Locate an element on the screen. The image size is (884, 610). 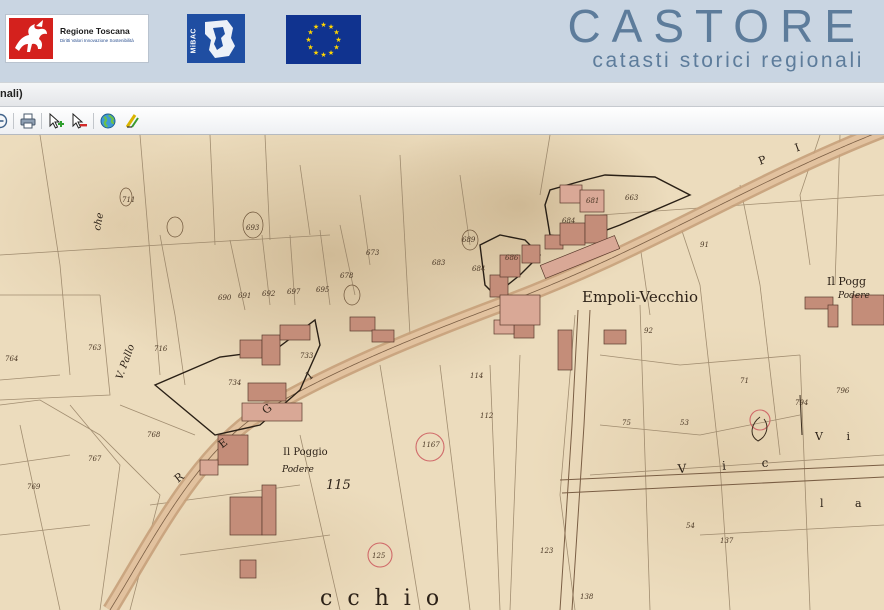
parcel-number: 794 is located at coordinates (801, 403).